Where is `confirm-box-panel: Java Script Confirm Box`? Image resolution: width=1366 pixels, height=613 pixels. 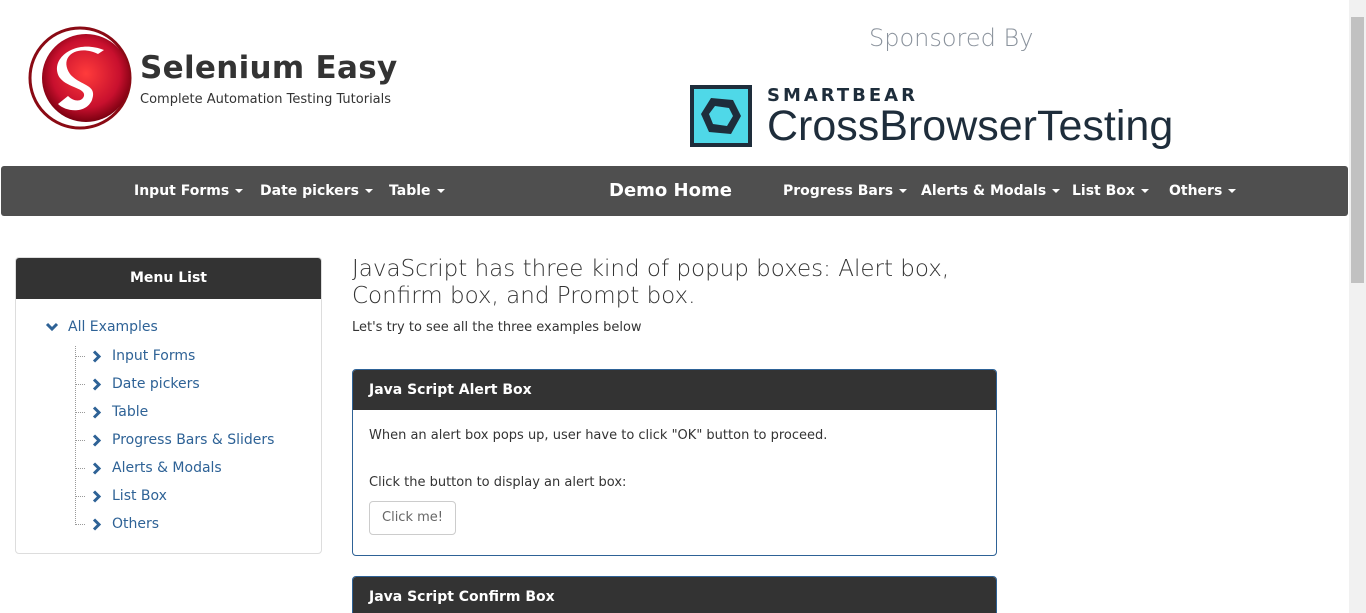 confirm-box-panel: Java Script Confirm Box is located at coordinates (674, 594).